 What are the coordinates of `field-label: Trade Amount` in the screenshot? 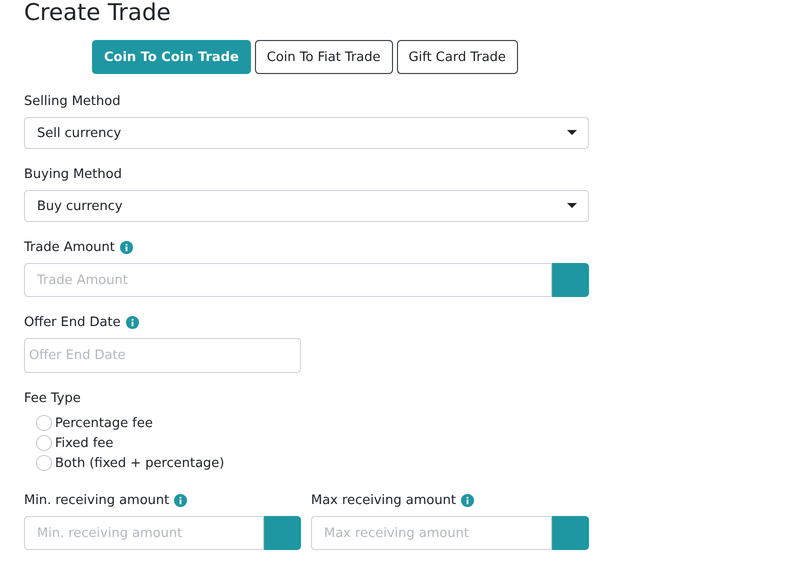 It's located at (69, 247).